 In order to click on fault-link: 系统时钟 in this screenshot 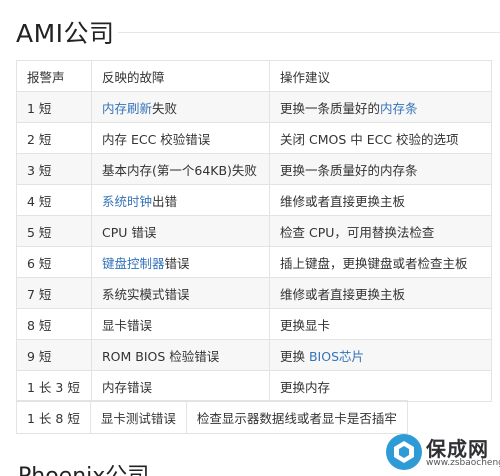, I will do `click(127, 201)`.